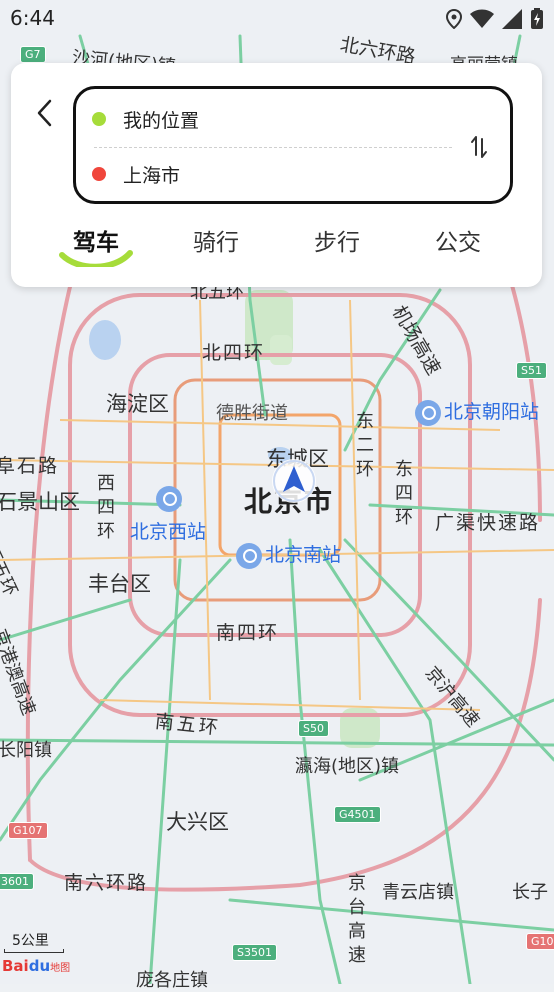 The image size is (554, 992). I want to click on tab-walking: 步行, so click(337, 246).